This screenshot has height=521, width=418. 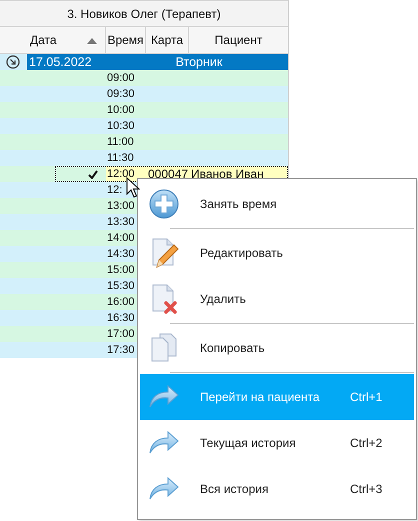 I want to click on time-cell: 11:30, so click(x=120, y=158).